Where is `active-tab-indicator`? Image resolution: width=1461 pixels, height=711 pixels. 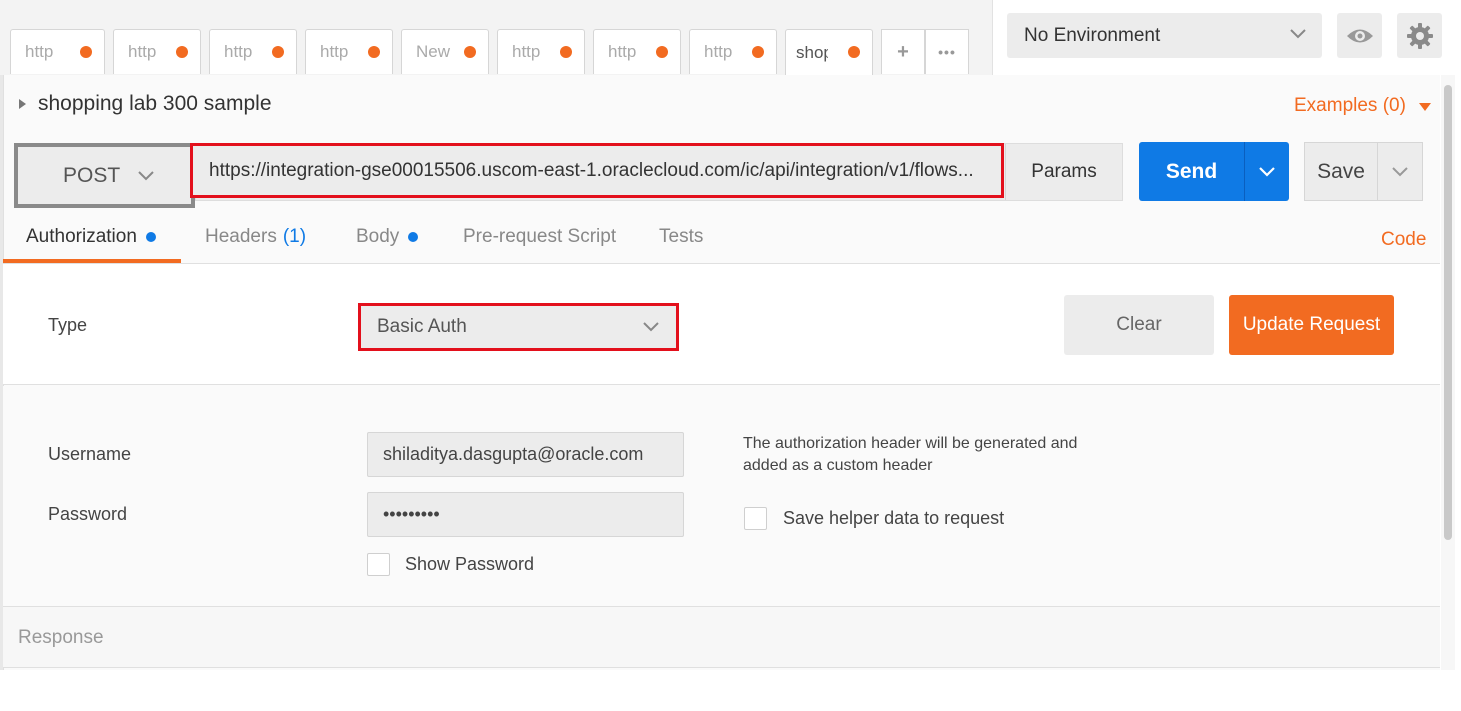 active-tab-indicator is located at coordinates (92, 261).